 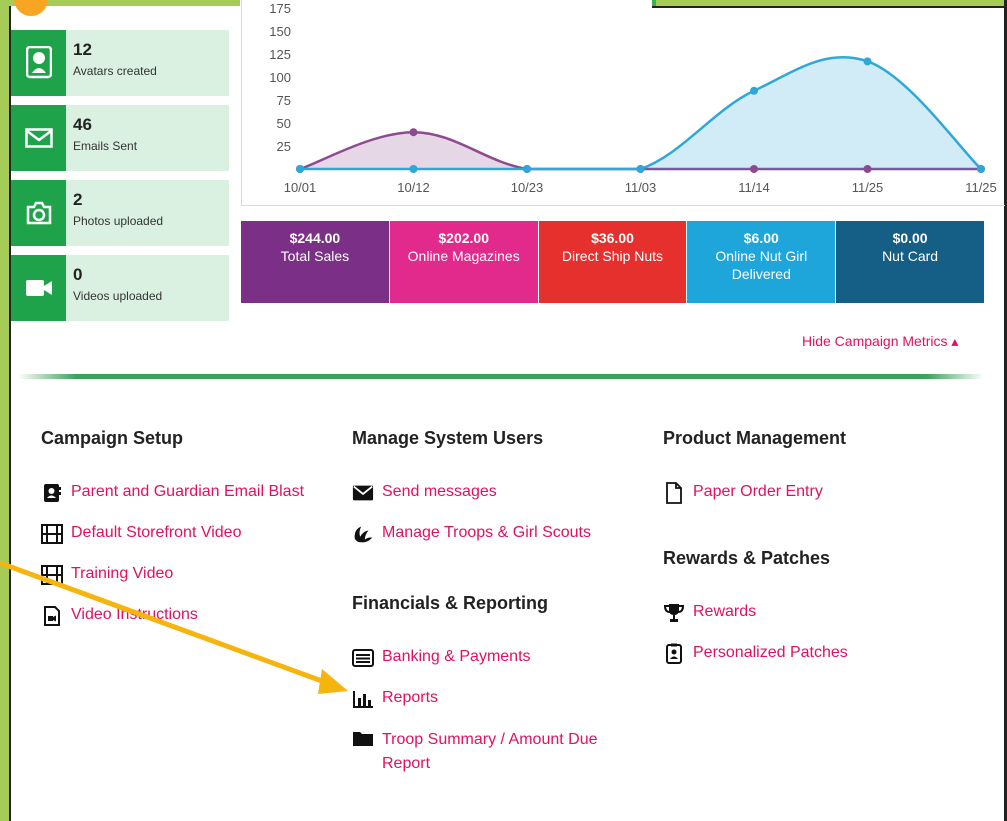 What do you see at coordinates (120, 288) in the screenshot?
I see `stat-card-videos: 0 Videos uploaded` at bounding box center [120, 288].